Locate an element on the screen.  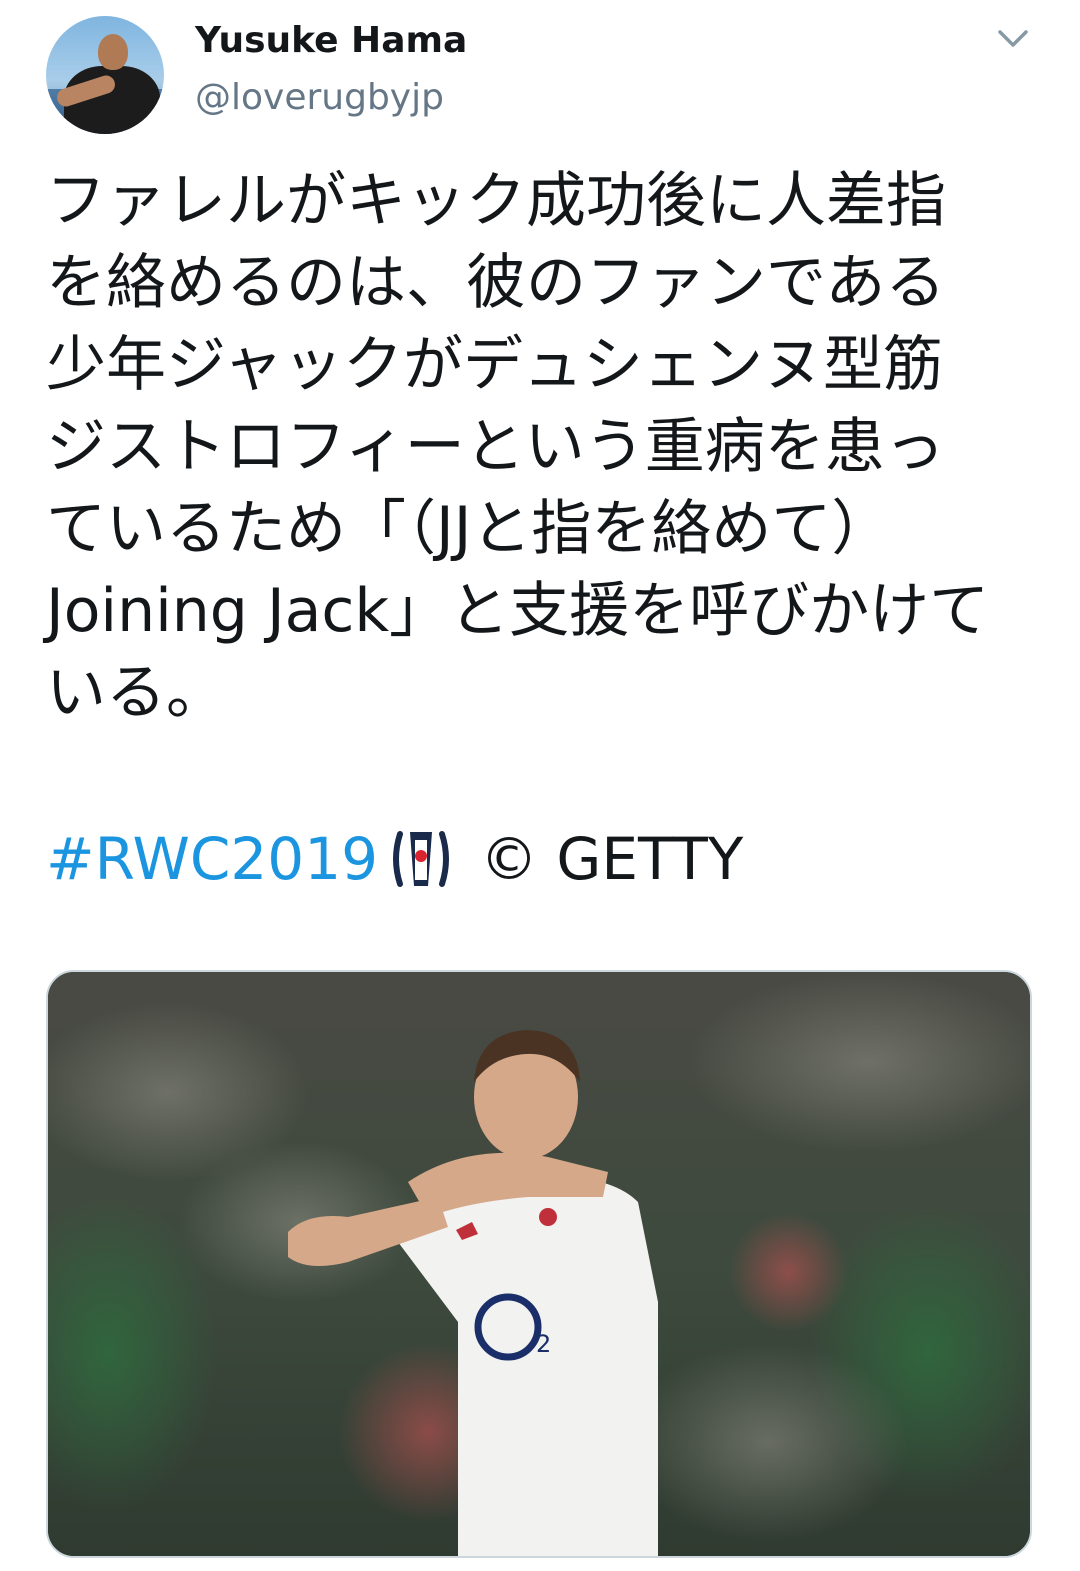
photo-credit: © GETTY is located at coordinates (612, 859).